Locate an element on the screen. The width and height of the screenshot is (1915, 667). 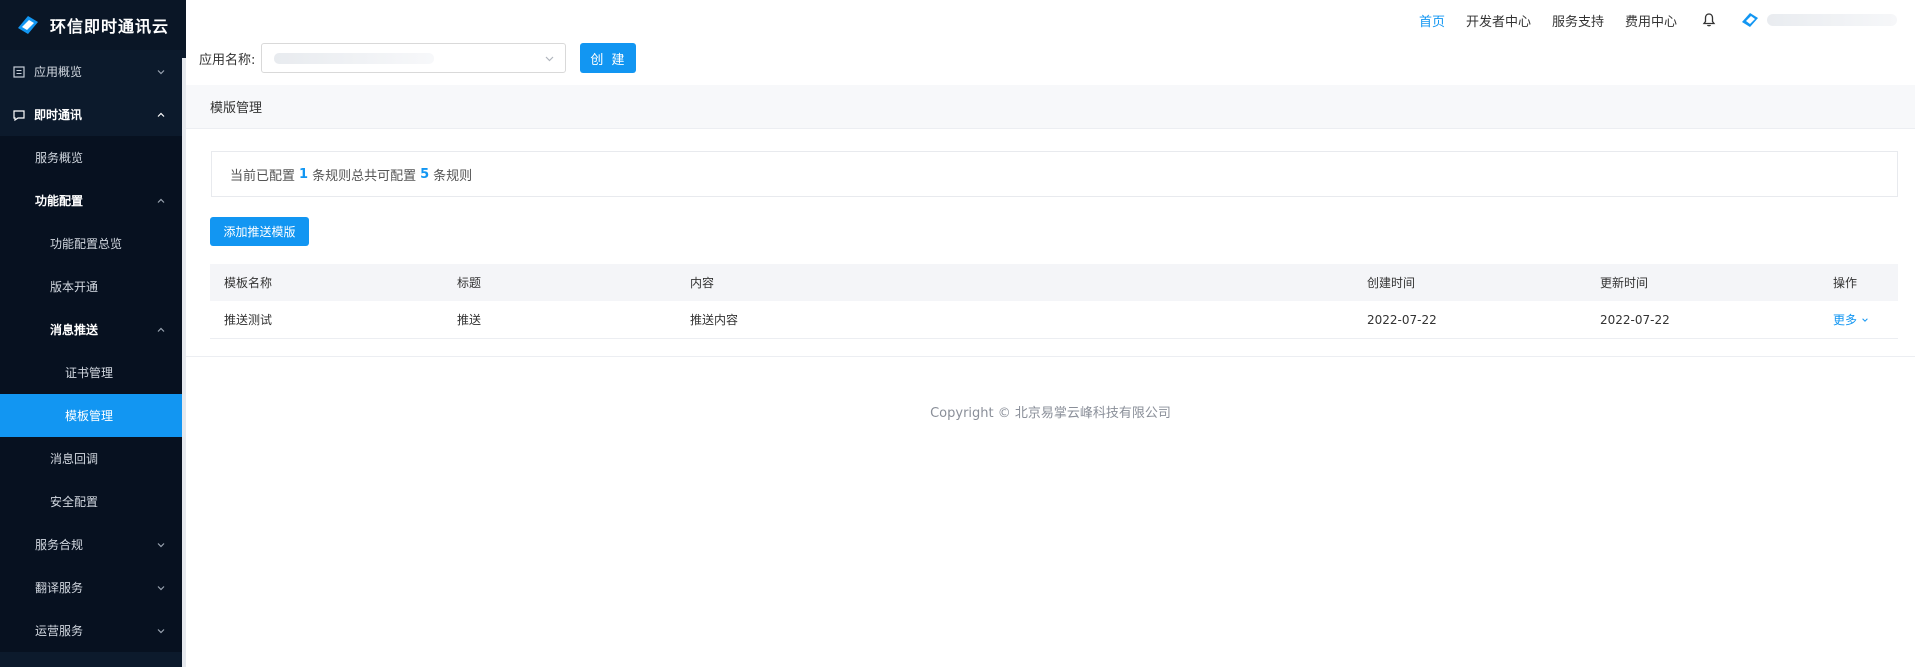
sidebar-item-app-overview: 应用概览 is located at coordinates (93, 71).